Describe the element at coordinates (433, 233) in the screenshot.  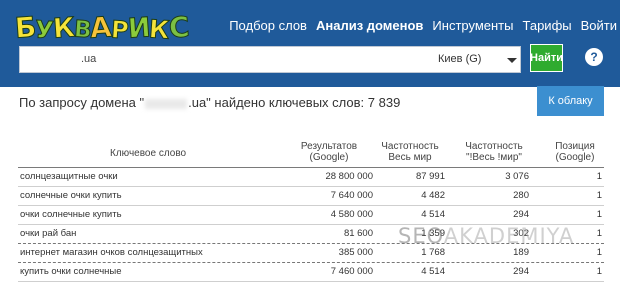
I see `cell-frequency-worldwide: 1 359` at that location.